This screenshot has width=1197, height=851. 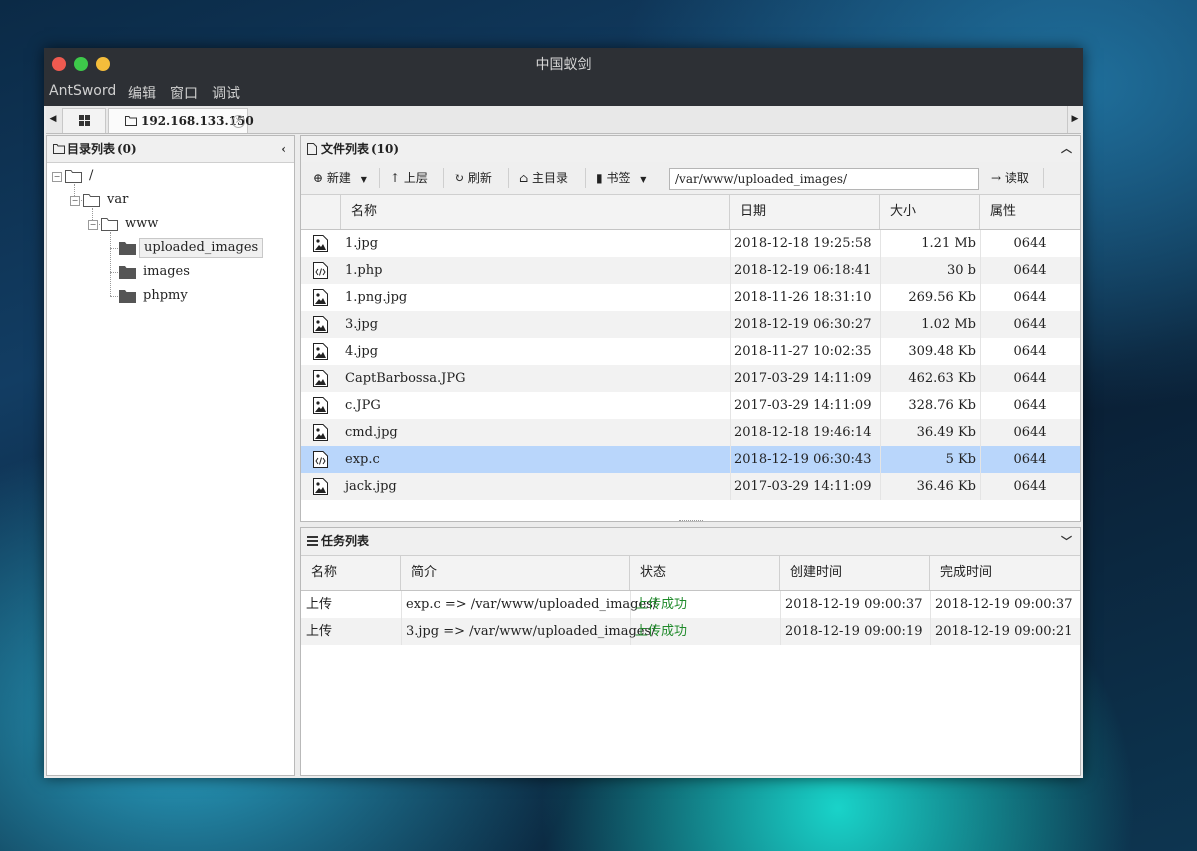 What do you see at coordinates (855, 573) in the screenshot?
I see `task-col-created: 创建时间` at bounding box center [855, 573].